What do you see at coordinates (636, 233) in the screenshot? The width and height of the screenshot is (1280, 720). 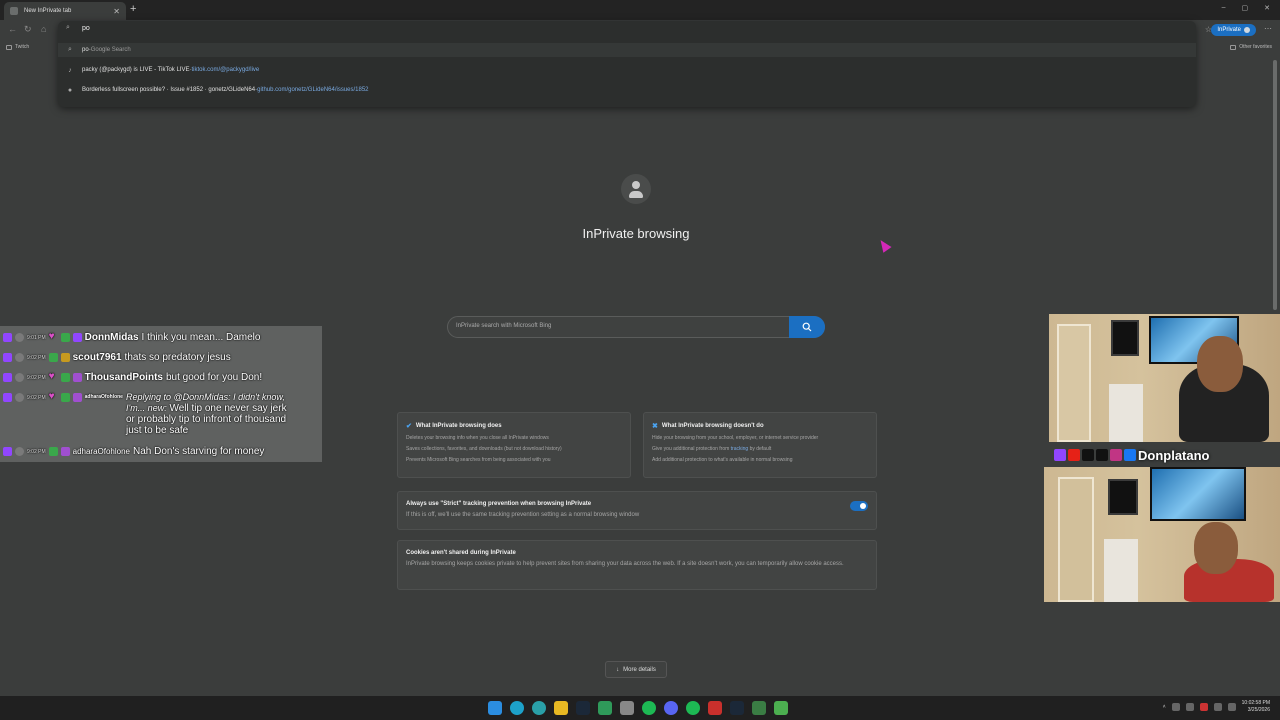 I see `page-title: InPrivate browsing` at bounding box center [636, 233].